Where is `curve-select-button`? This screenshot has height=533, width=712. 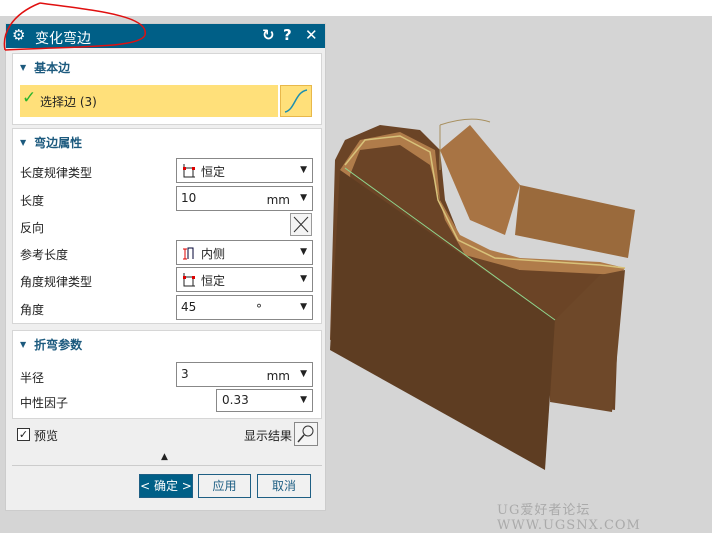
curve-select-button is located at coordinates (296, 101).